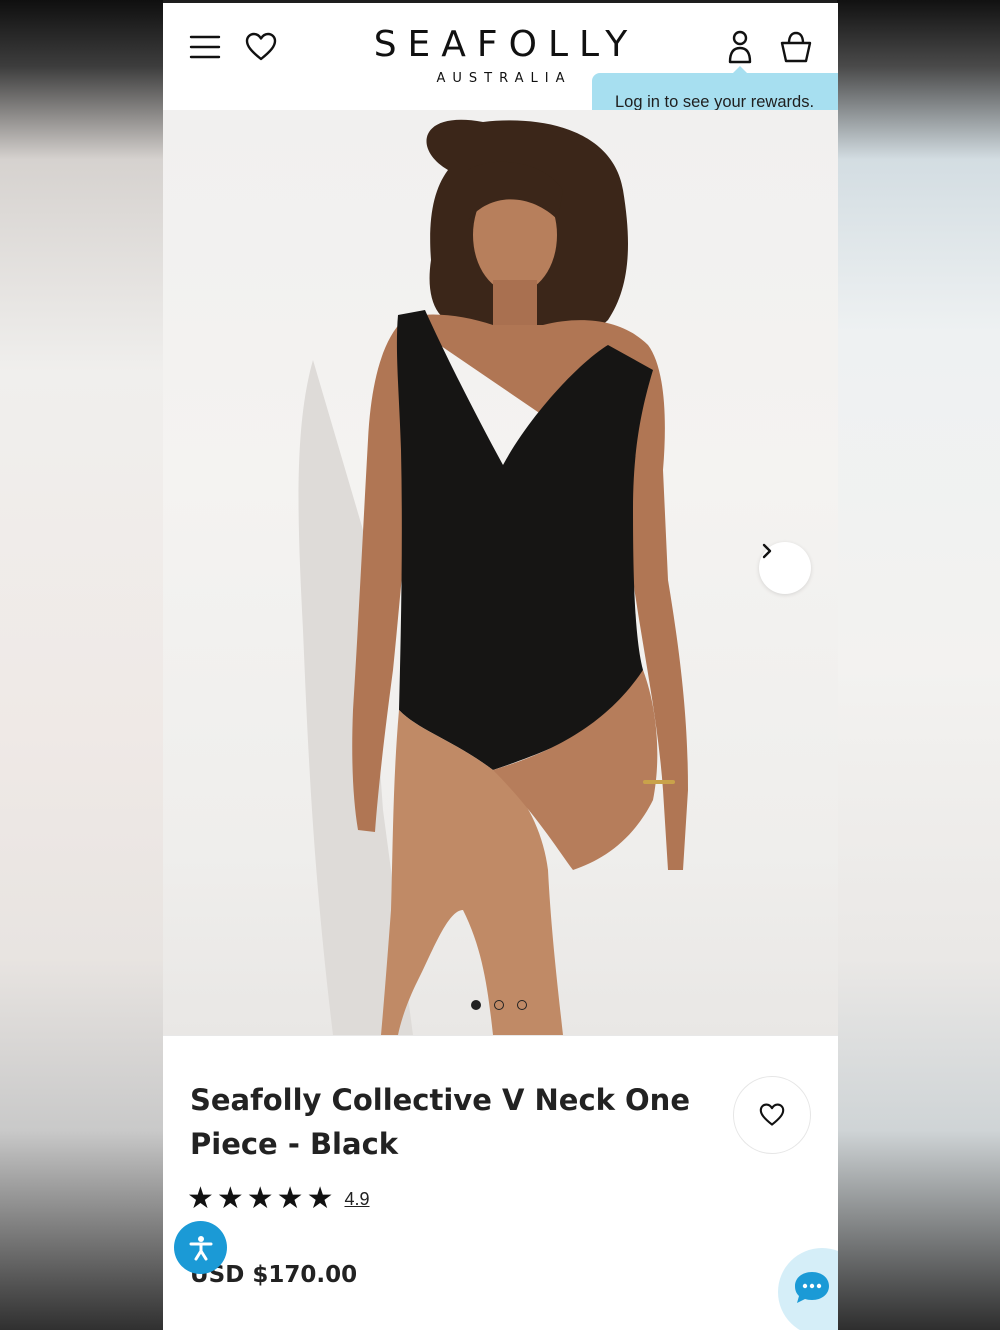 This screenshot has height=1330, width=1000. Describe the element at coordinates (506, 44) in the screenshot. I see `brand-name: SEAFOLLY` at that location.